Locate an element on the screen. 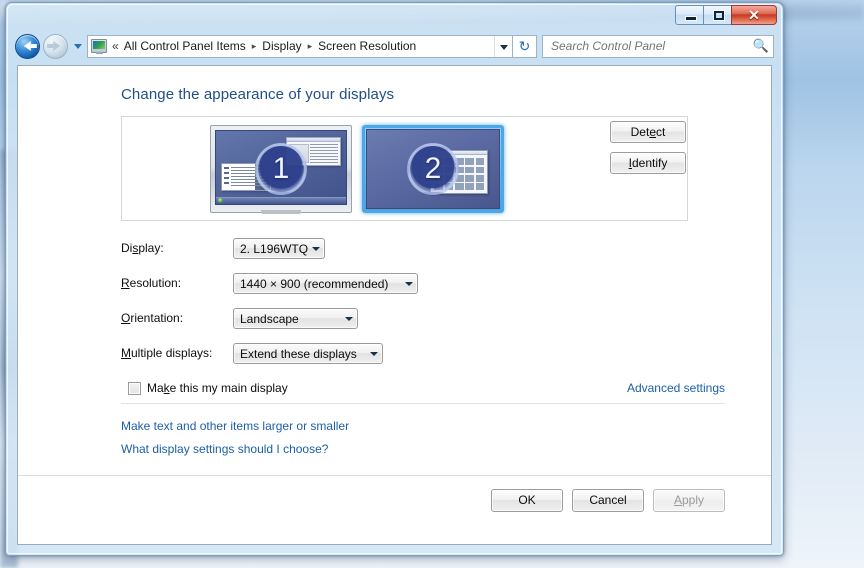 The image size is (864, 568). main-display-checkbox is located at coordinates (134, 388).